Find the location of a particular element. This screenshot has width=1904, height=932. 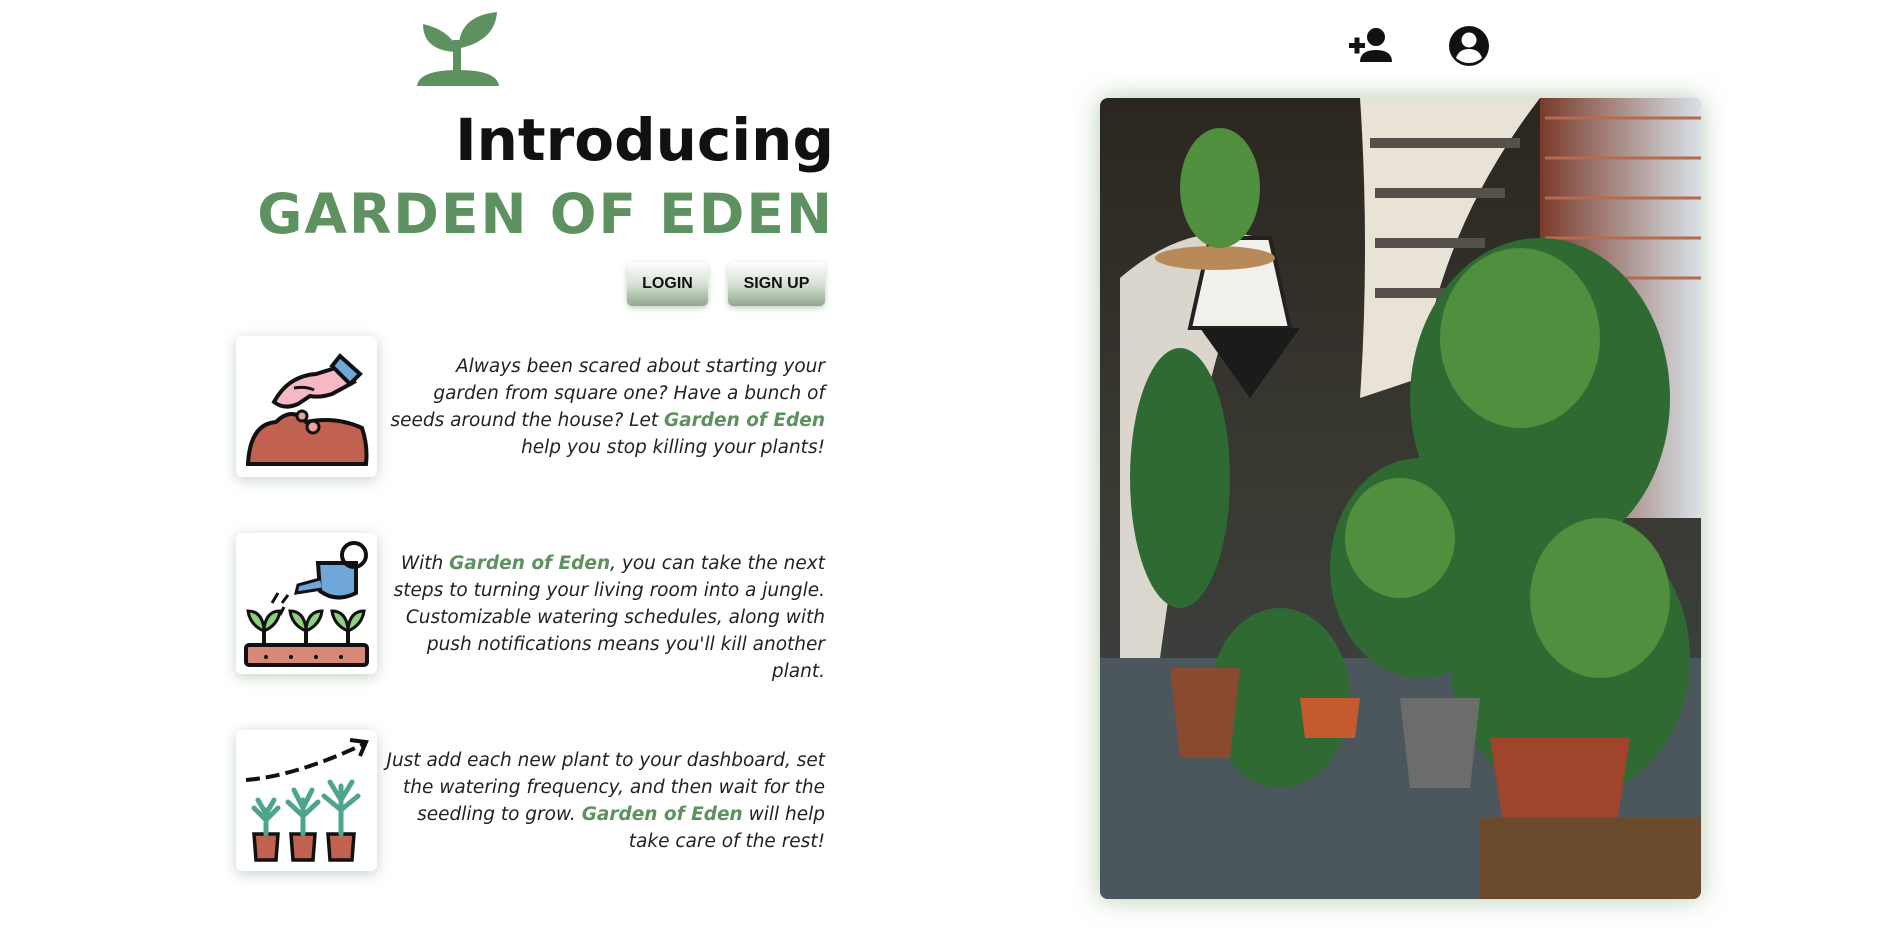

account-circle-icon is located at coordinates (1469, 46).